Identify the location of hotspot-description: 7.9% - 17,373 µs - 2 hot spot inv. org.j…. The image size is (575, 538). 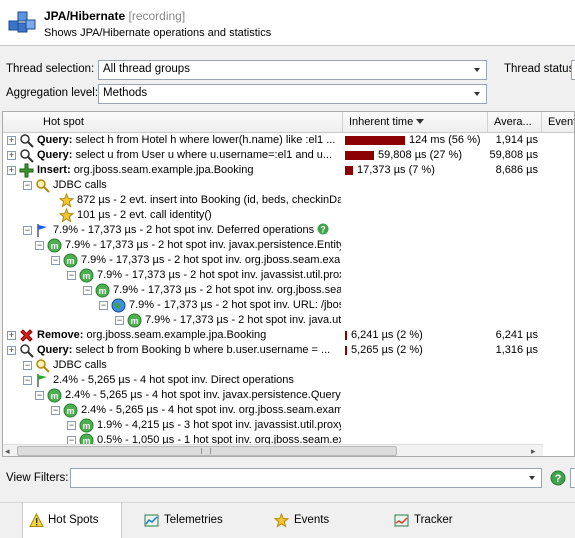
(227, 290).